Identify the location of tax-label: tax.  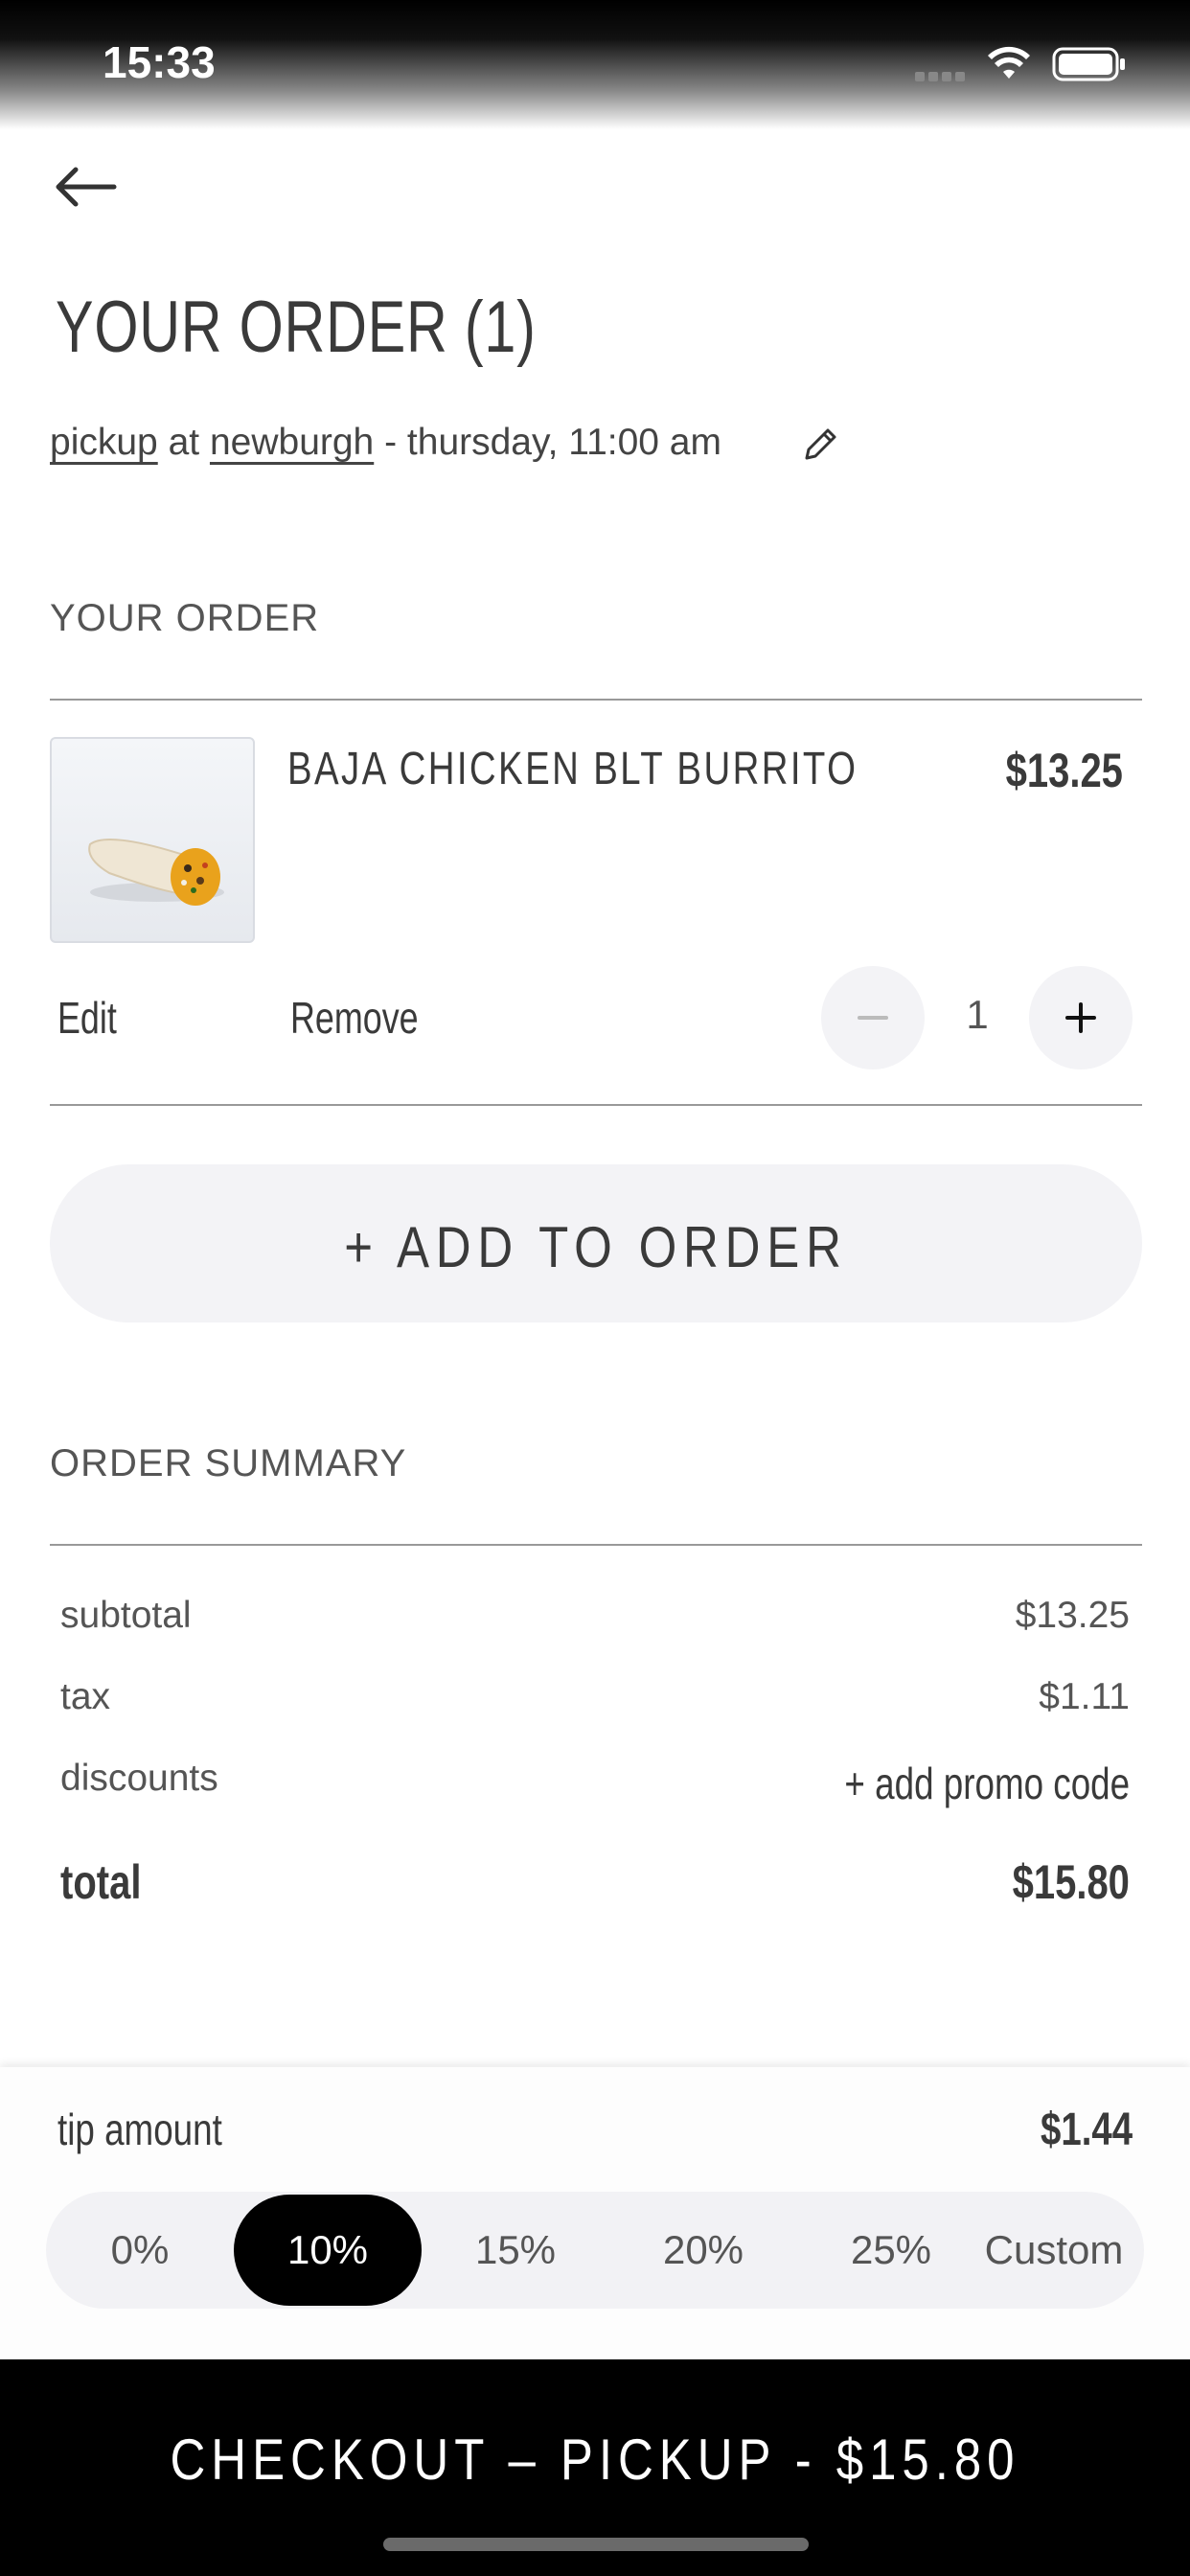
(86, 1696).